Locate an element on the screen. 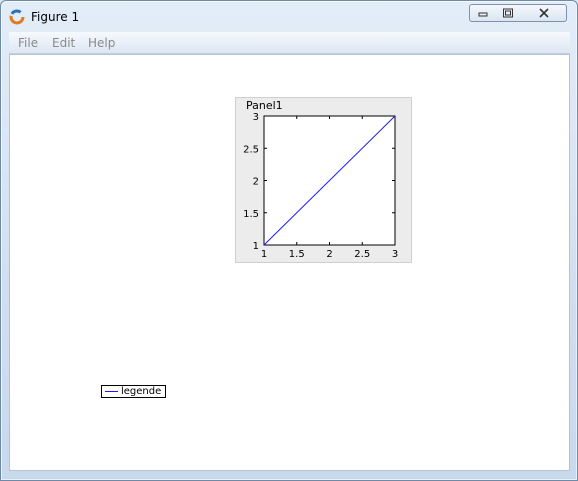 Image resolution: width=578 pixels, height=481 pixels. x-tick-label: 1.5 is located at coordinates (297, 254).